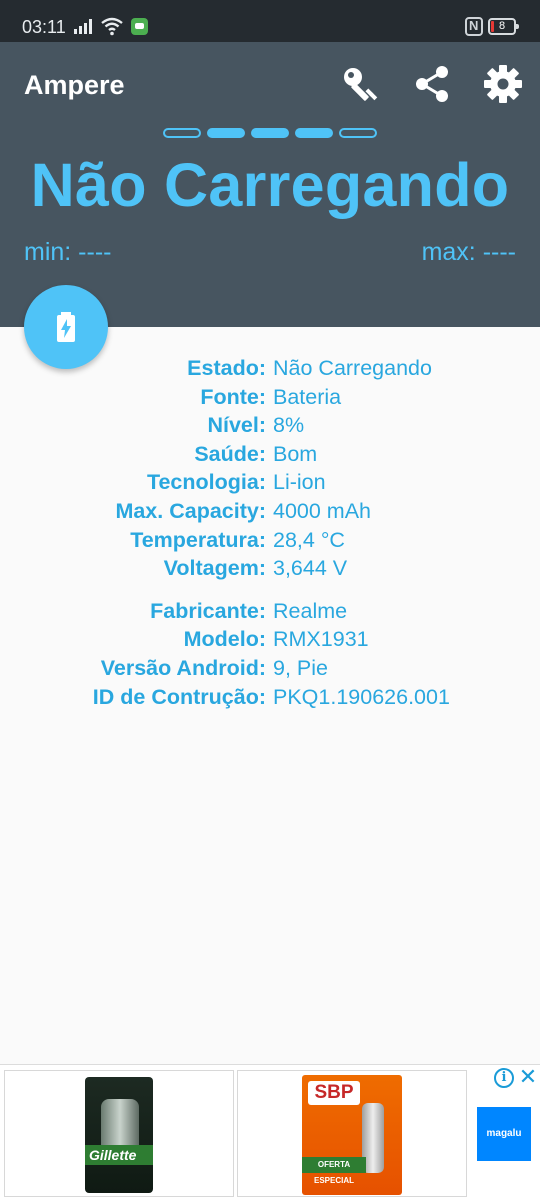  I want to click on info-row-modelo: Modelo: RMX1931, so click(270, 641).